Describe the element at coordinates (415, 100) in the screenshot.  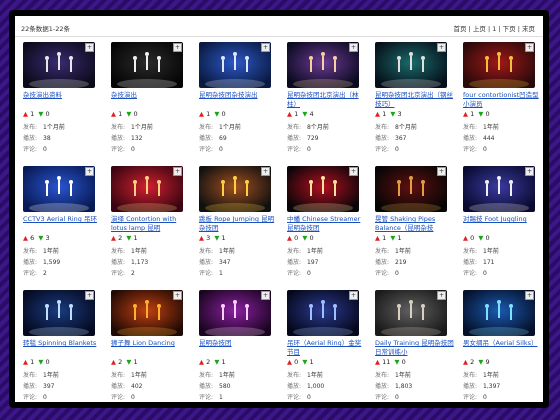
I see `video-title-link: 昆明杂技团北京演出（钢丝技巧）` at that location.